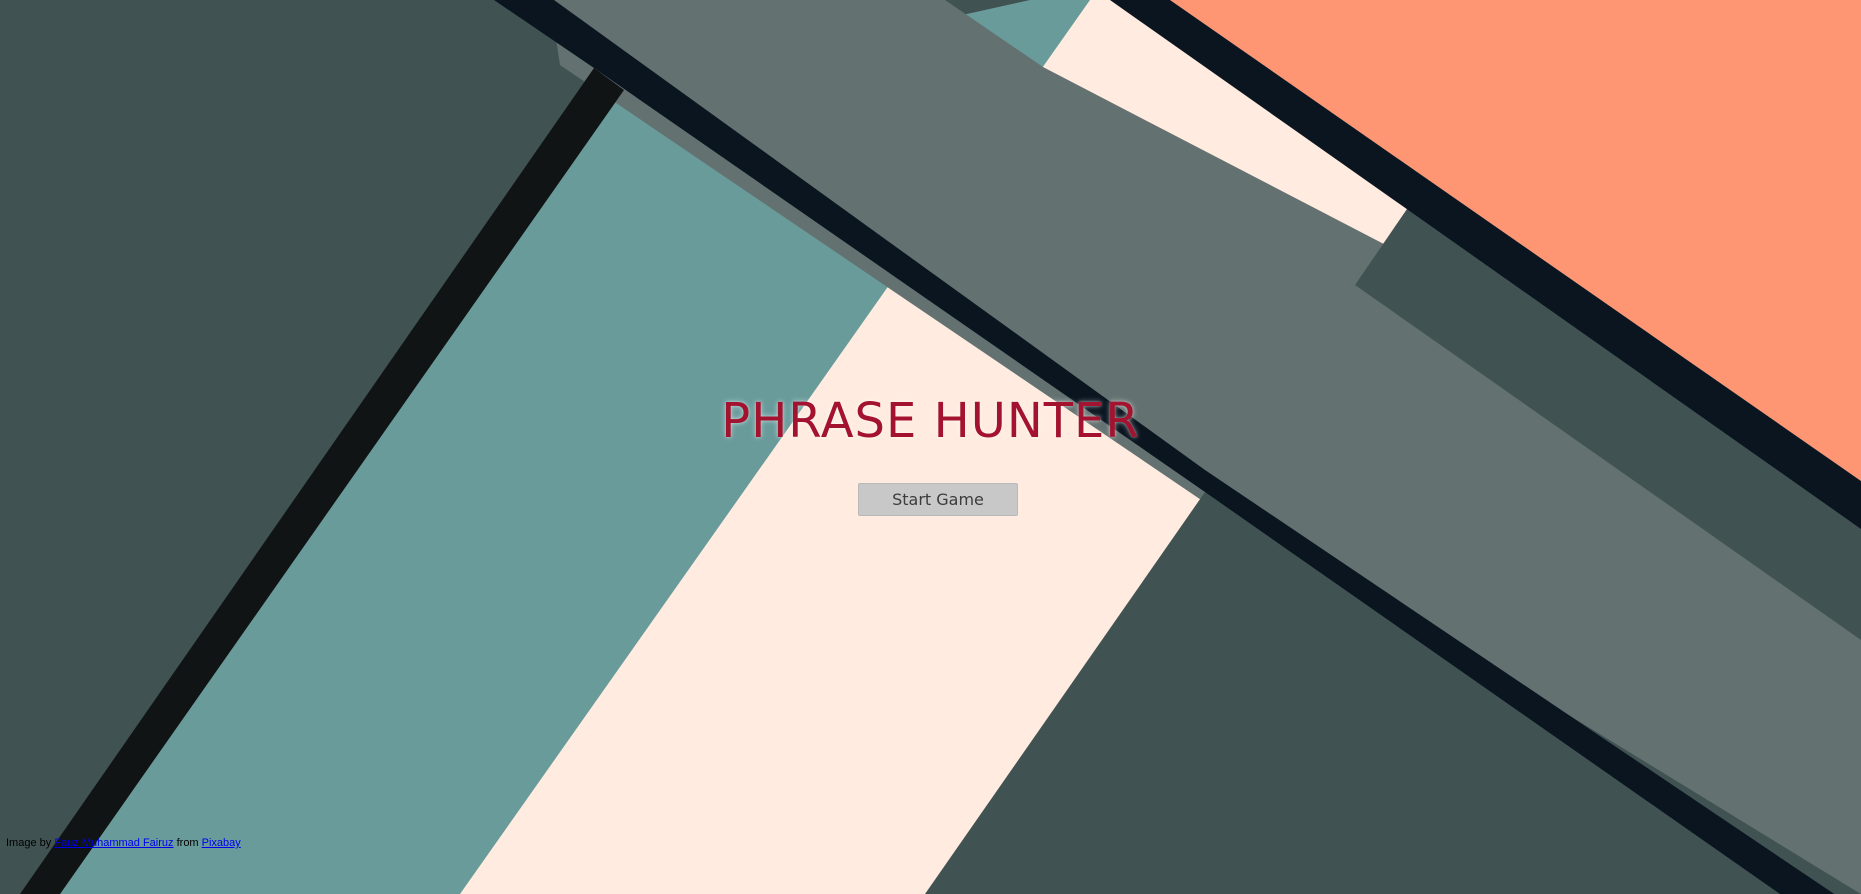 The image size is (1861, 894). I want to click on start-game-button: Start Game, so click(938, 499).